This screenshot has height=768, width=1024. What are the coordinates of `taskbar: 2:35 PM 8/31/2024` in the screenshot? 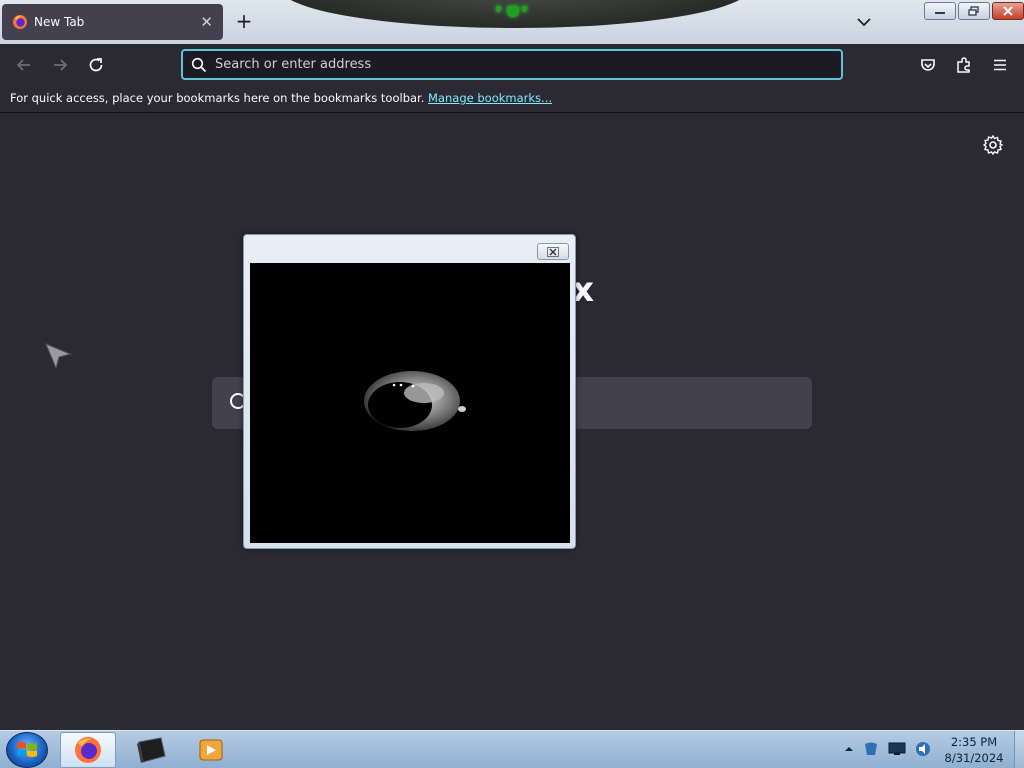 It's located at (512, 749).